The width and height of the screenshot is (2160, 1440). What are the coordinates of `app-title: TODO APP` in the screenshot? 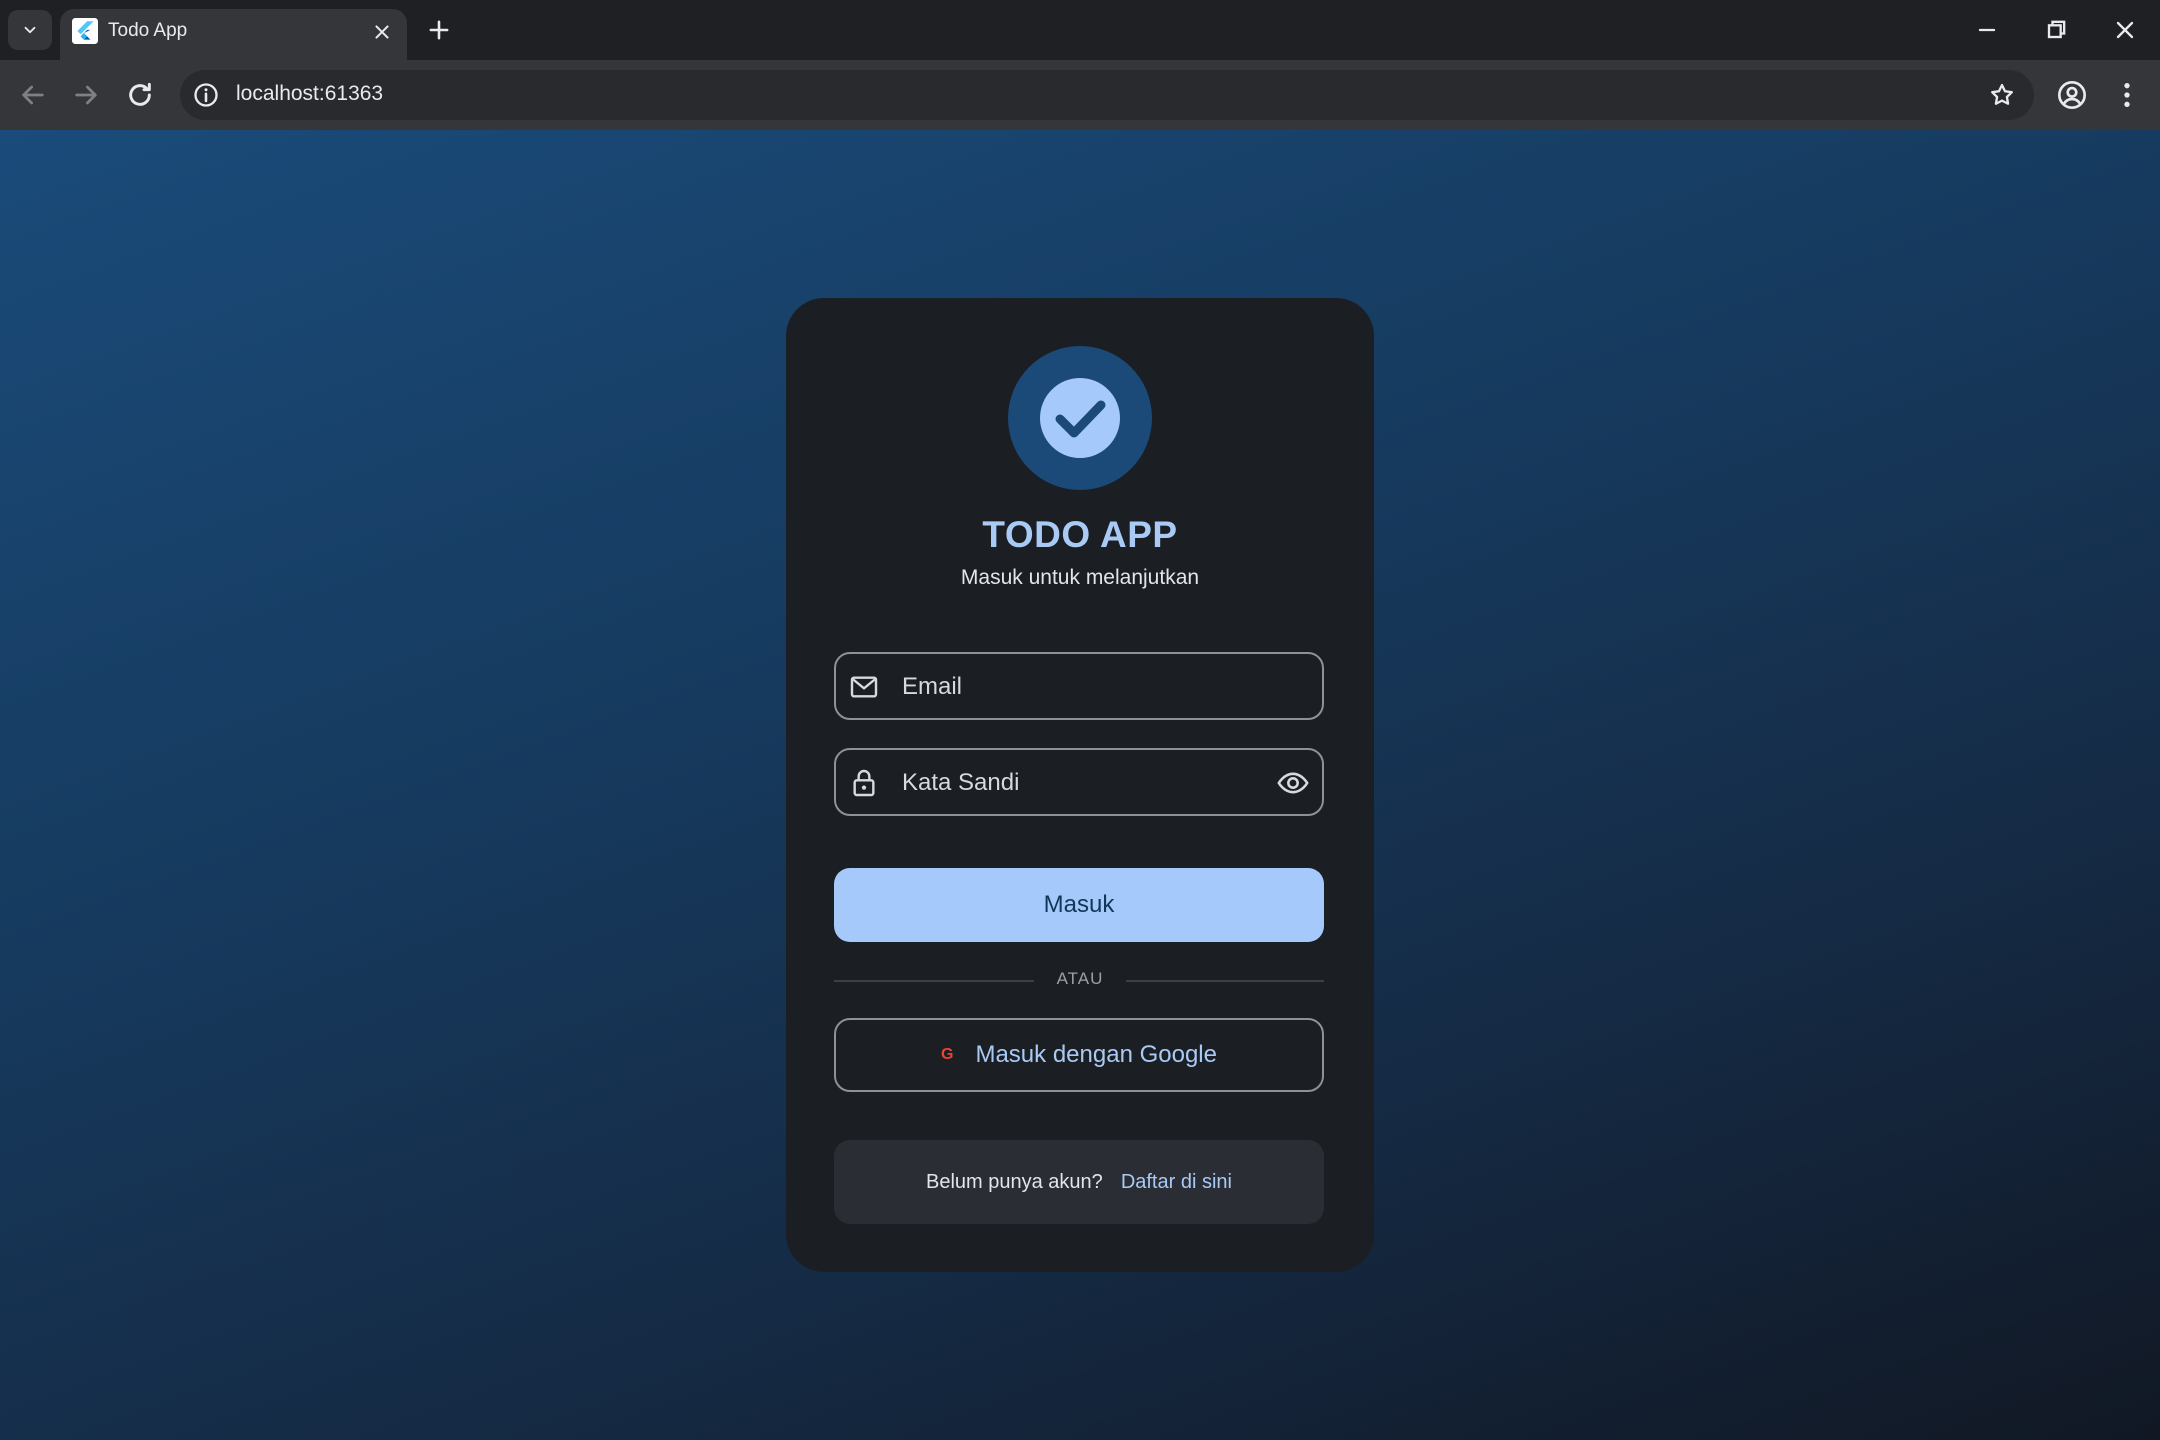 It's located at (1080, 534).